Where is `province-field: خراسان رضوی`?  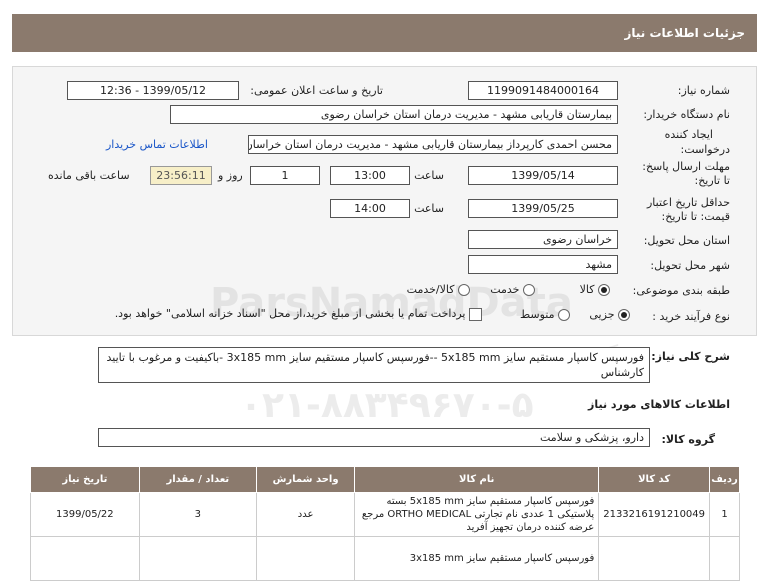
province-field: خراسان رضوی is located at coordinates (543, 239).